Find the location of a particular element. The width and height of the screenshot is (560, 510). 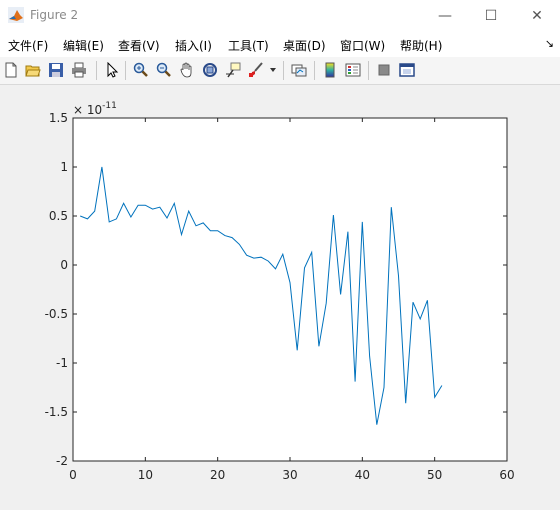

new-figure-button is located at coordinates (11, 70).